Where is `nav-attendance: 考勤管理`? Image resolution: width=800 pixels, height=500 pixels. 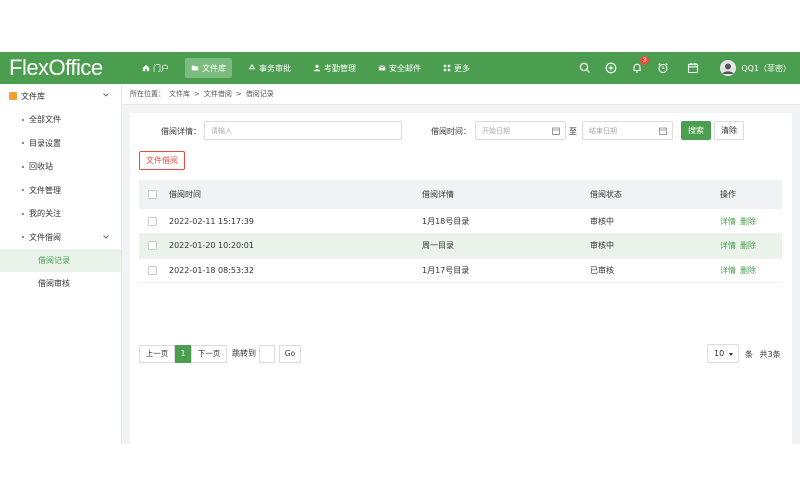 nav-attendance: 考勤管理 is located at coordinates (334, 68).